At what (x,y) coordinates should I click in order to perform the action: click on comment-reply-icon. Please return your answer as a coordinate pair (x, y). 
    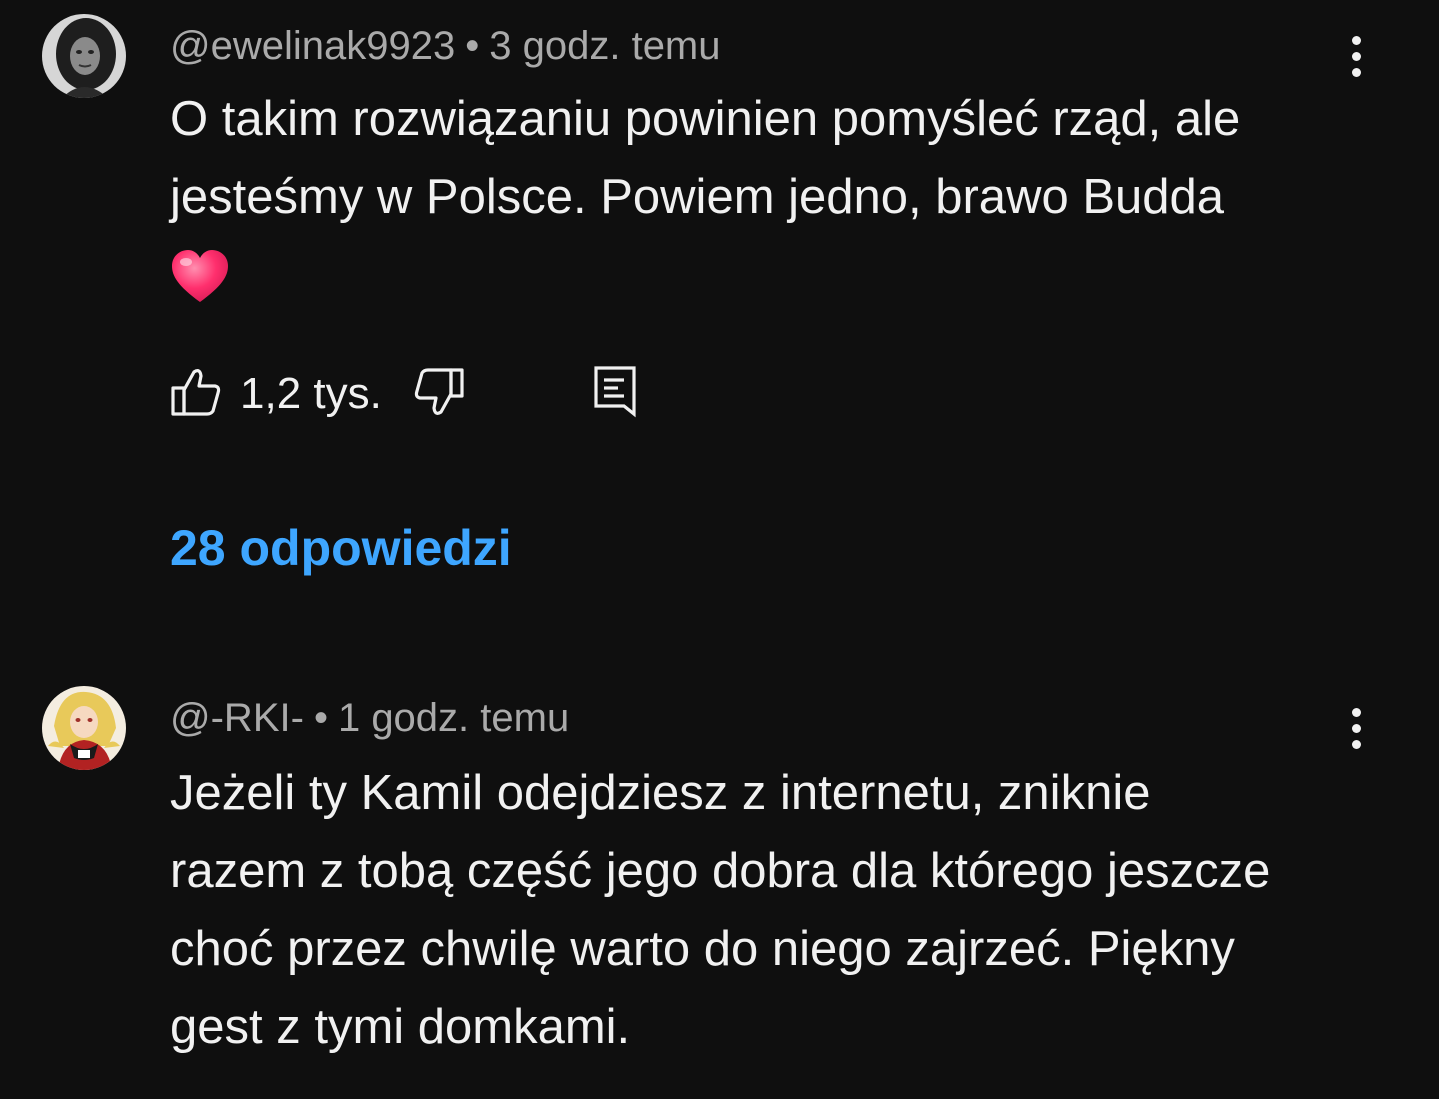
    Looking at the image, I should click on (615, 392).